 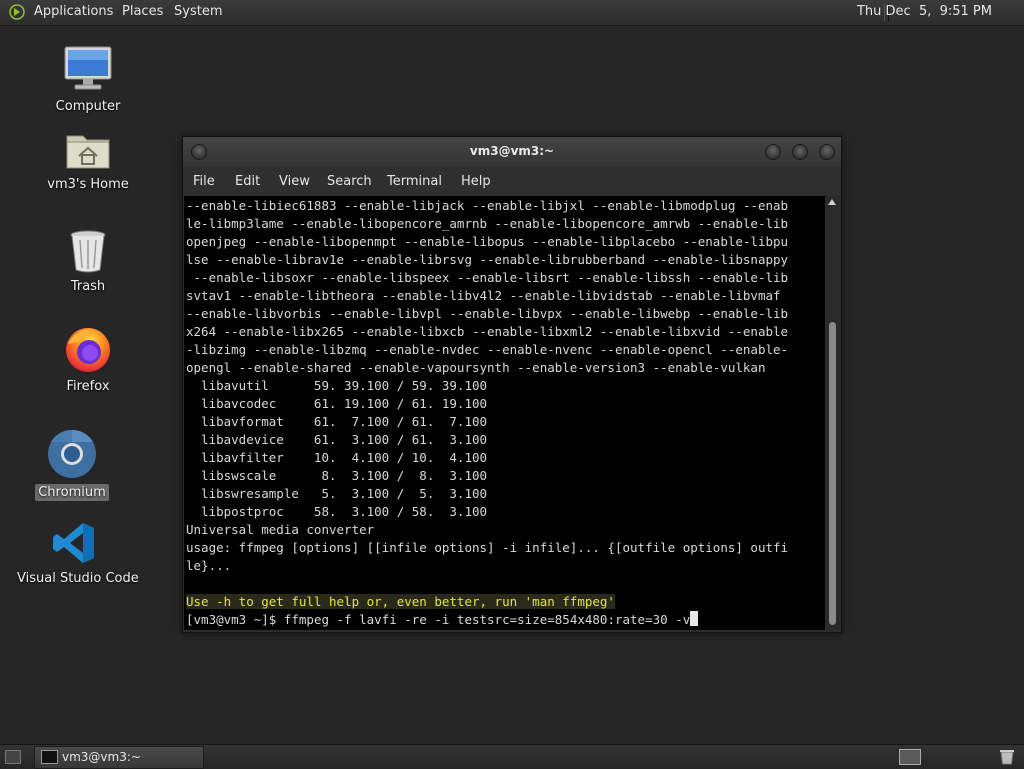 I want to click on taskbar-item-terminal: vm3@vm3:~, so click(x=119, y=757).